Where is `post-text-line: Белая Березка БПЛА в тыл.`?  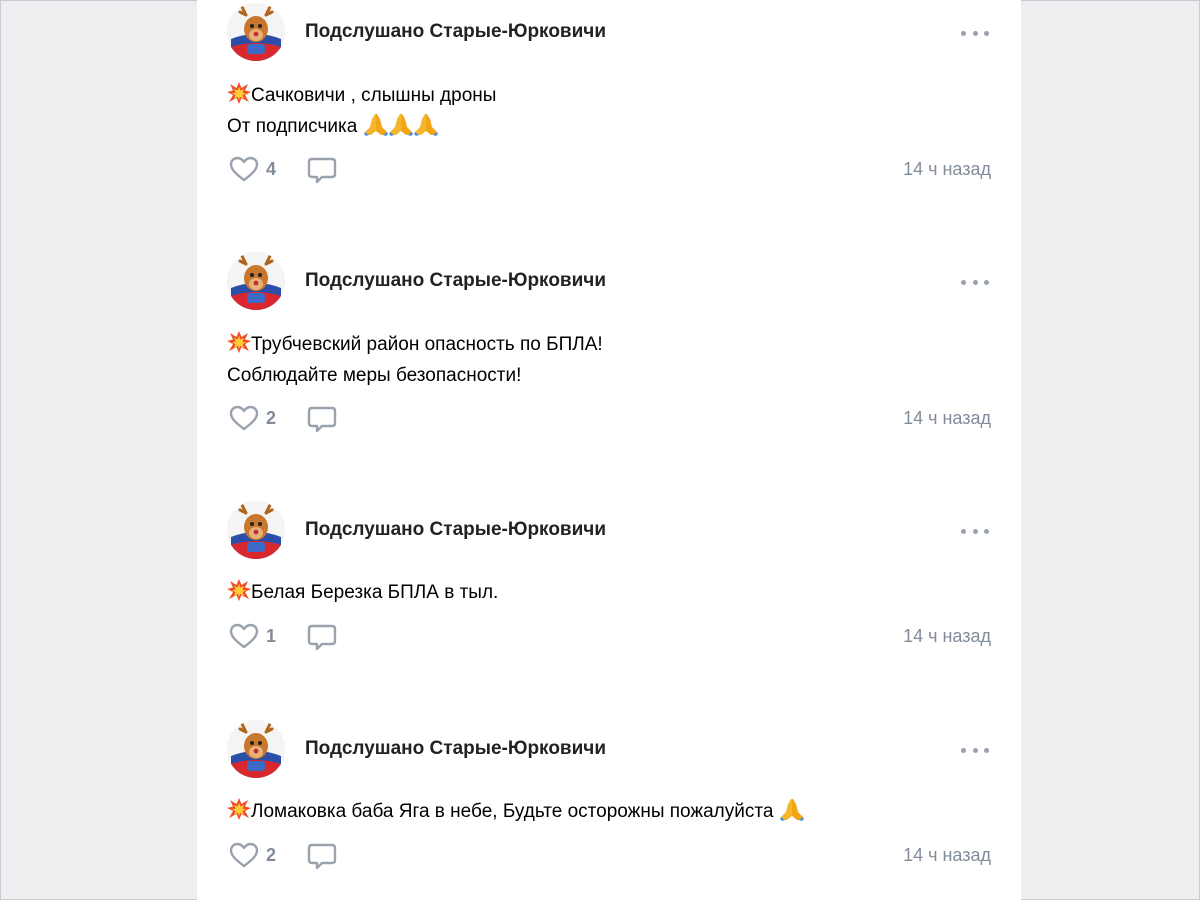
post-text-line: Белая Березка БПЛА в тыл. is located at coordinates (362, 592).